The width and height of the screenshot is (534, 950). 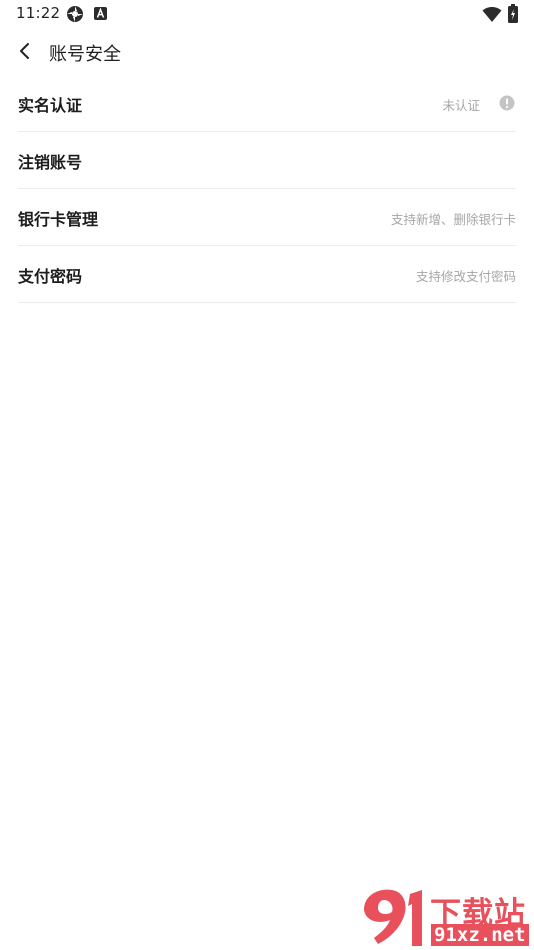 I want to click on status-time: 11:22, so click(x=38, y=13).